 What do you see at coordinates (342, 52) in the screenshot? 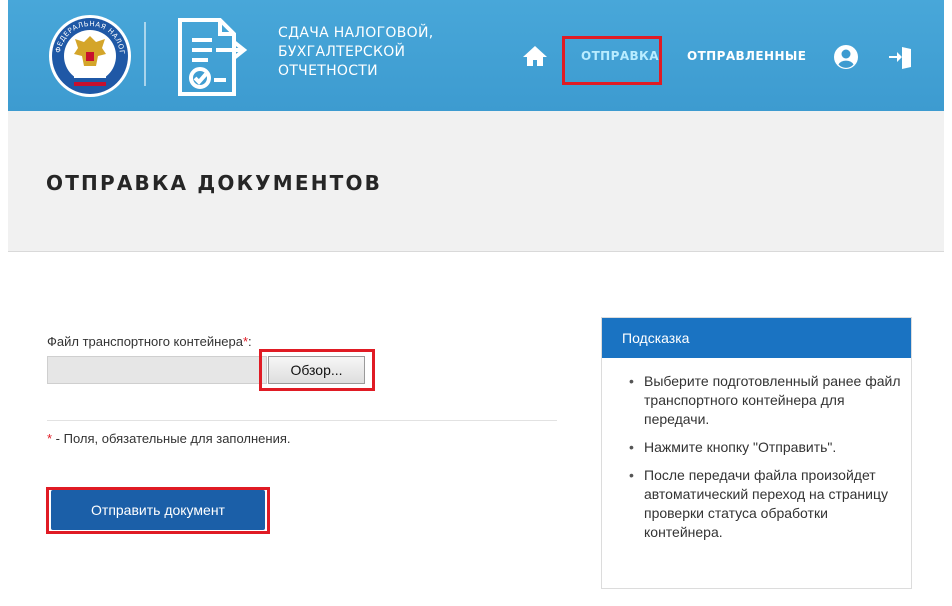
I see `site-title-line: БУХГАЛТЕРСКОЙ` at bounding box center [342, 52].